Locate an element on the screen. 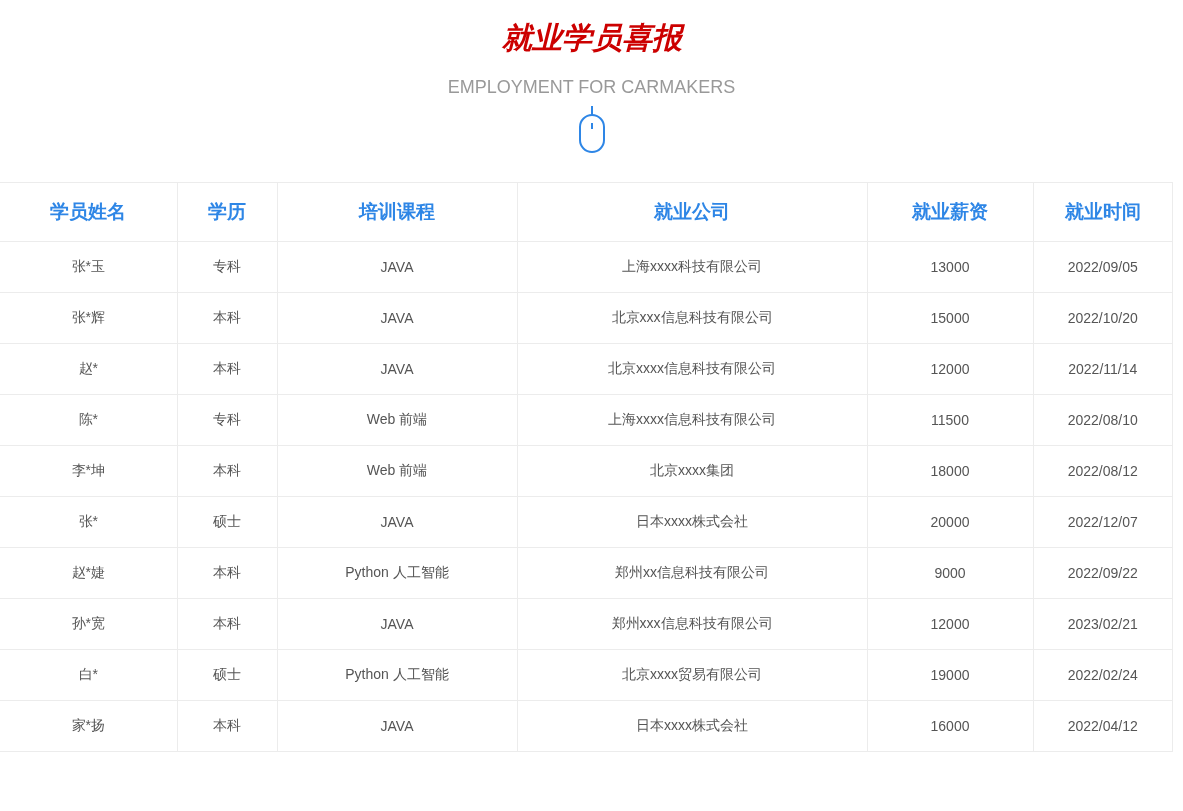 The height and width of the screenshot is (811, 1183). table-cell: 18000 is located at coordinates (950, 471).